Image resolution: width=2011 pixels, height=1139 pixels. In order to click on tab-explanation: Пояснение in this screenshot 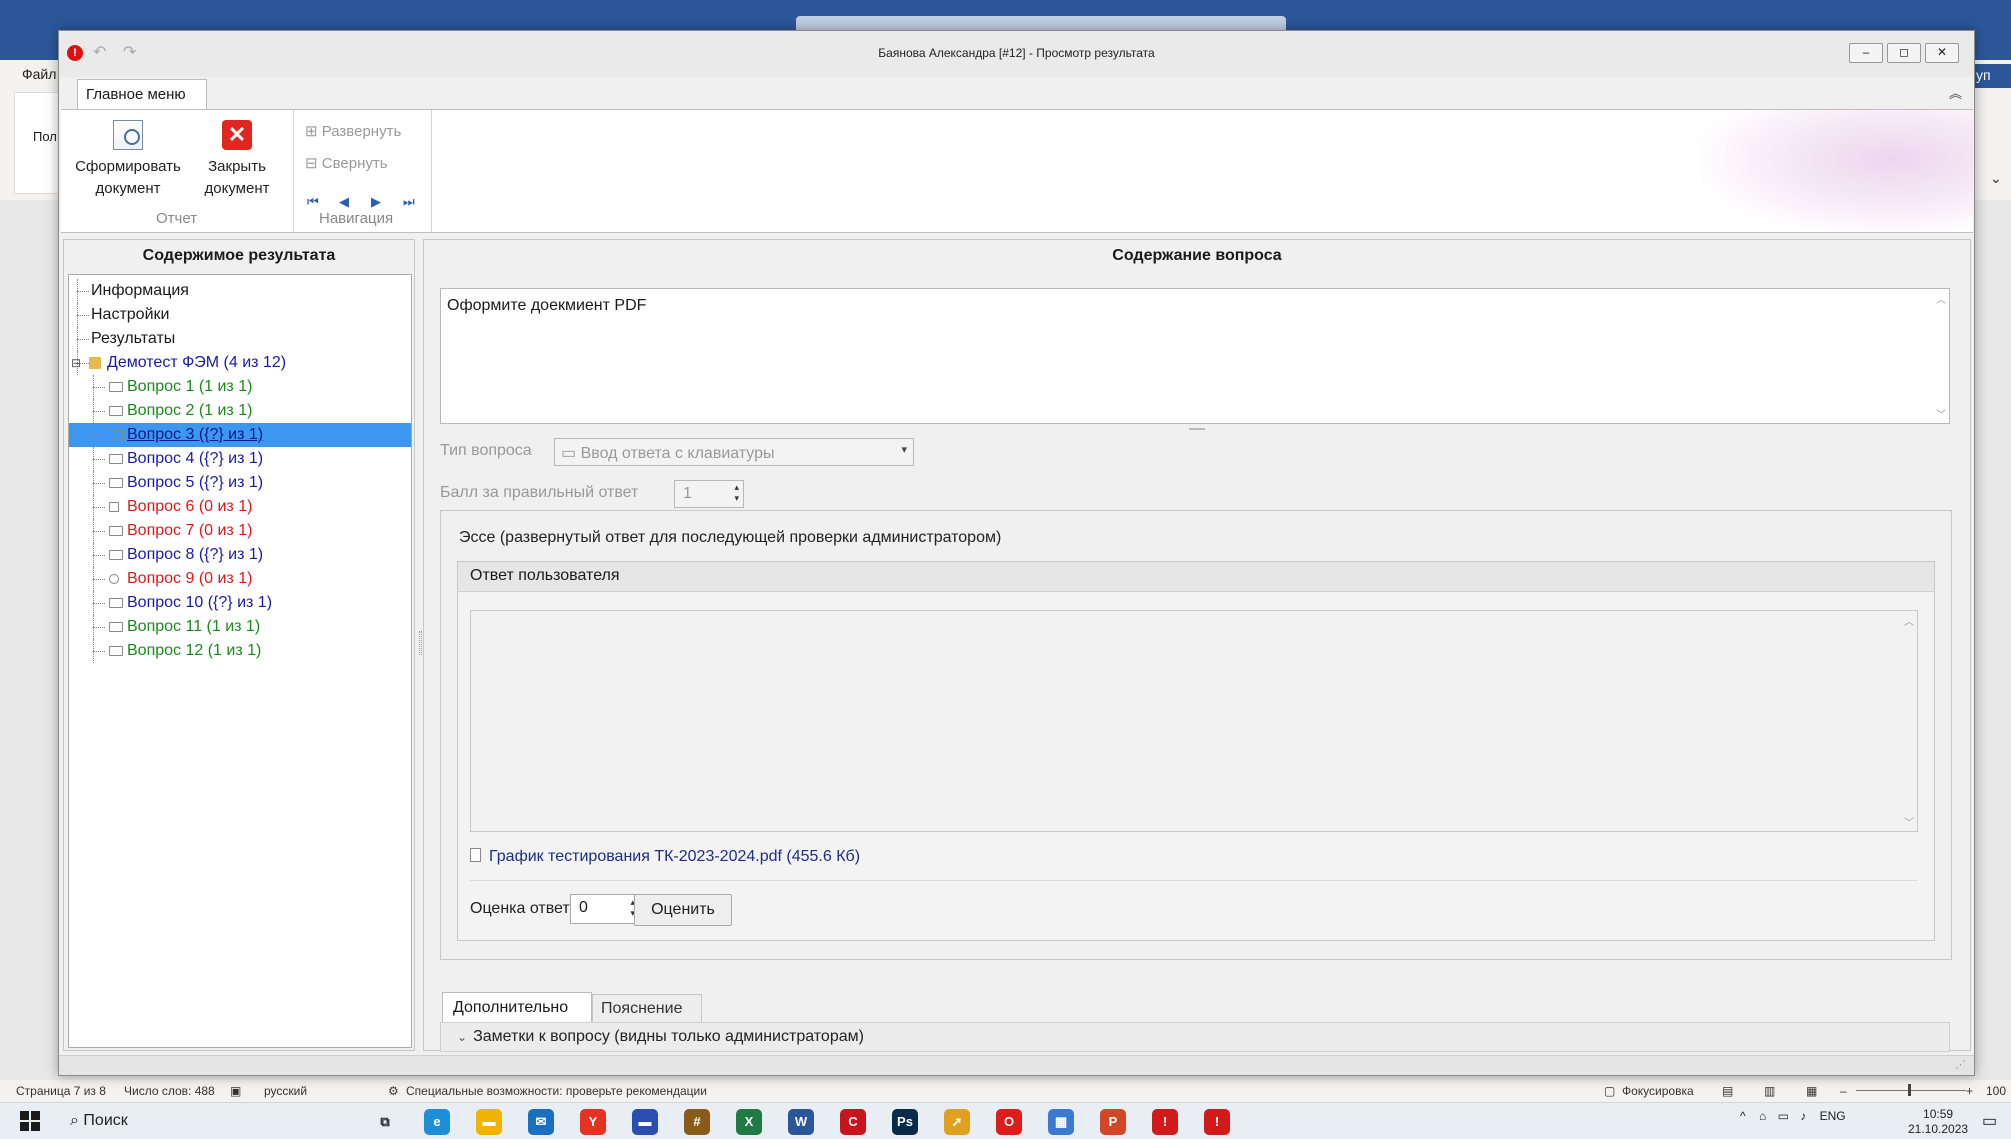, I will do `click(647, 1008)`.